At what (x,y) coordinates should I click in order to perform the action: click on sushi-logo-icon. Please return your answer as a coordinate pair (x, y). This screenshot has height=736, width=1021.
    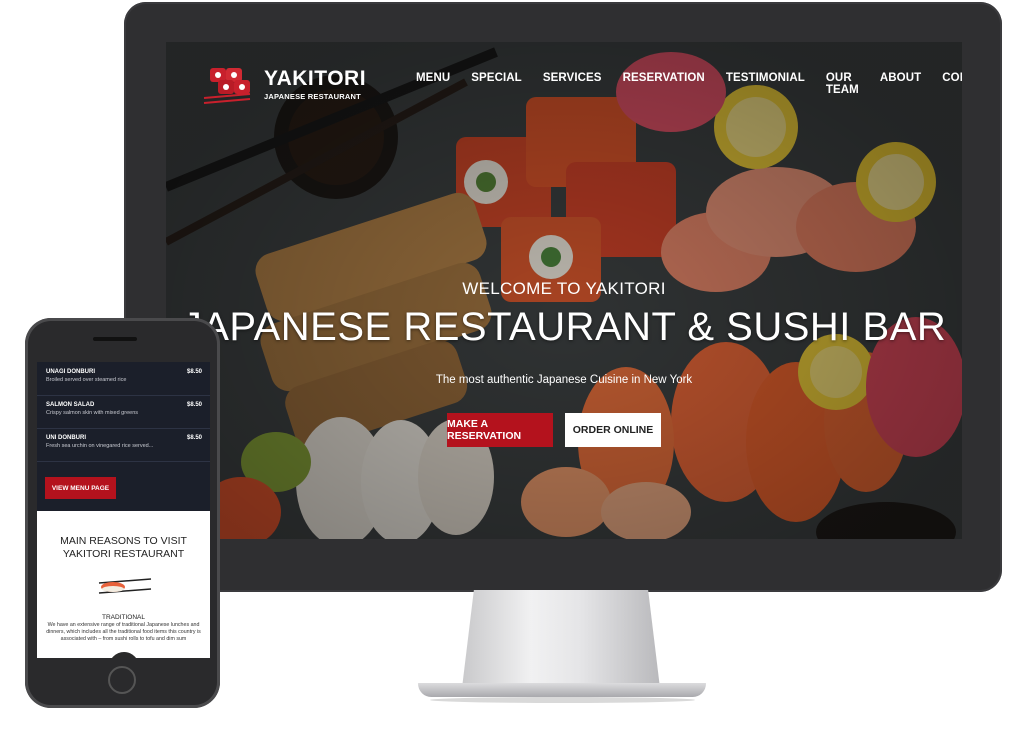
    Looking at the image, I should click on (227, 86).